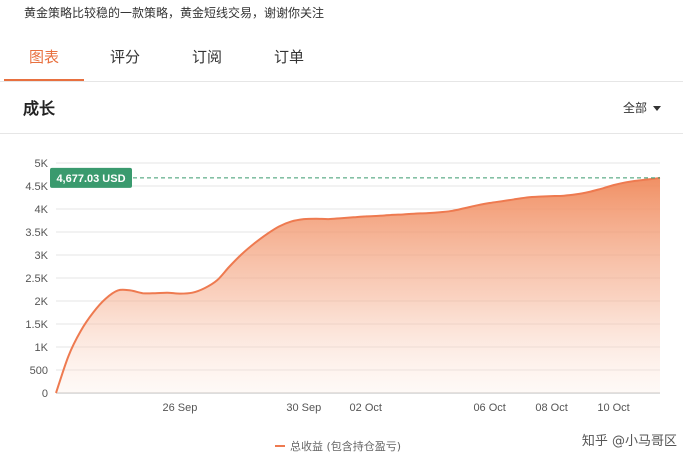  Describe the element at coordinates (39, 371) in the screenshot. I see `y-tick-label: 500` at that location.